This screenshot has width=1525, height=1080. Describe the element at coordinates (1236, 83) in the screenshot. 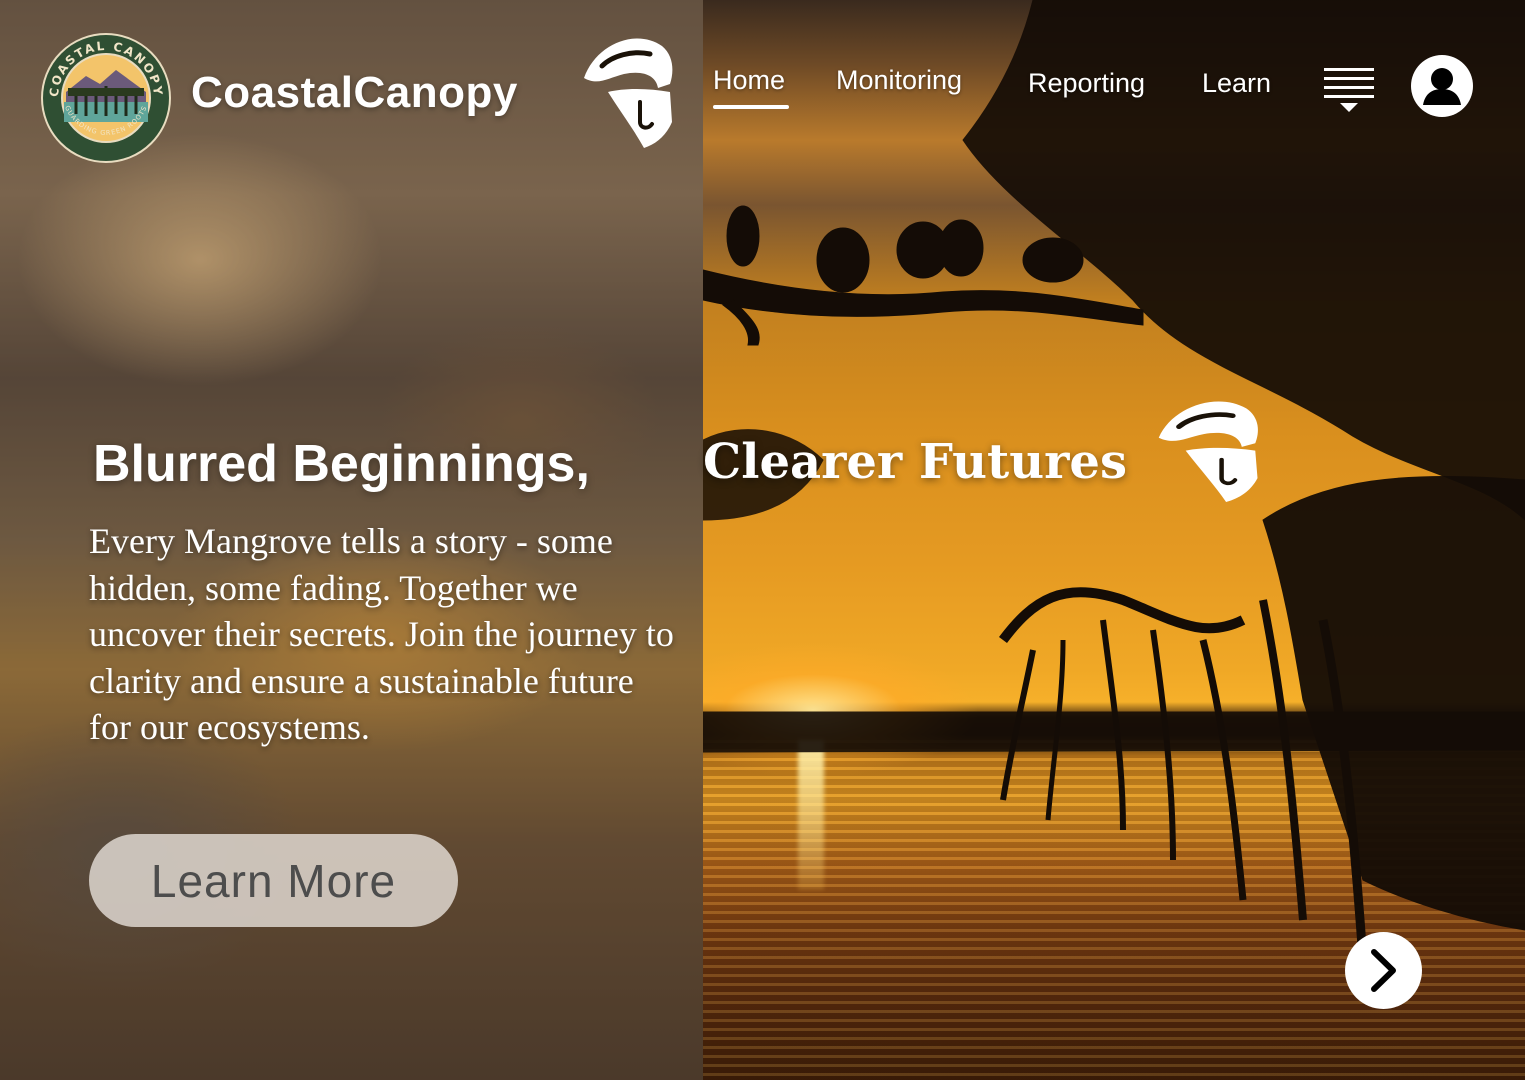

I see `nav-item-learn: Learn` at that location.